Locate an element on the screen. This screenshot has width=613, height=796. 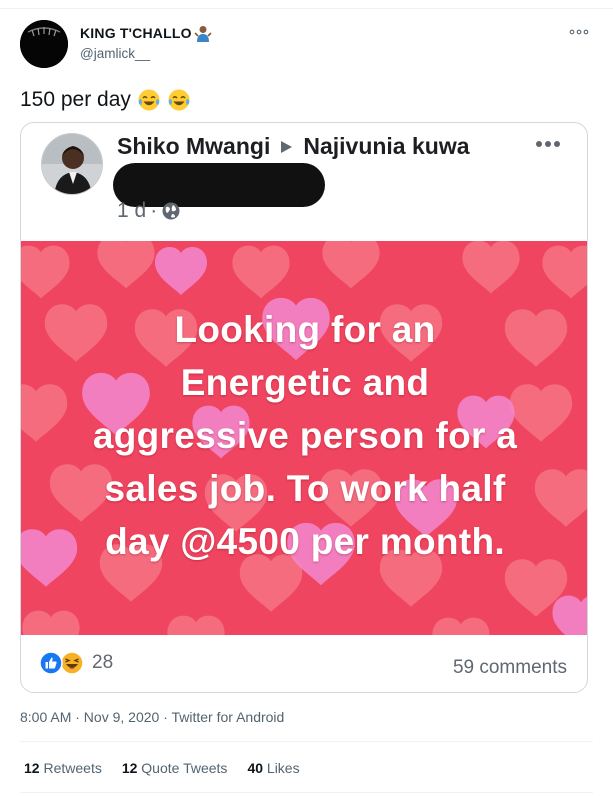
banner-line: aggressive person for a is located at coordinates (305, 435).